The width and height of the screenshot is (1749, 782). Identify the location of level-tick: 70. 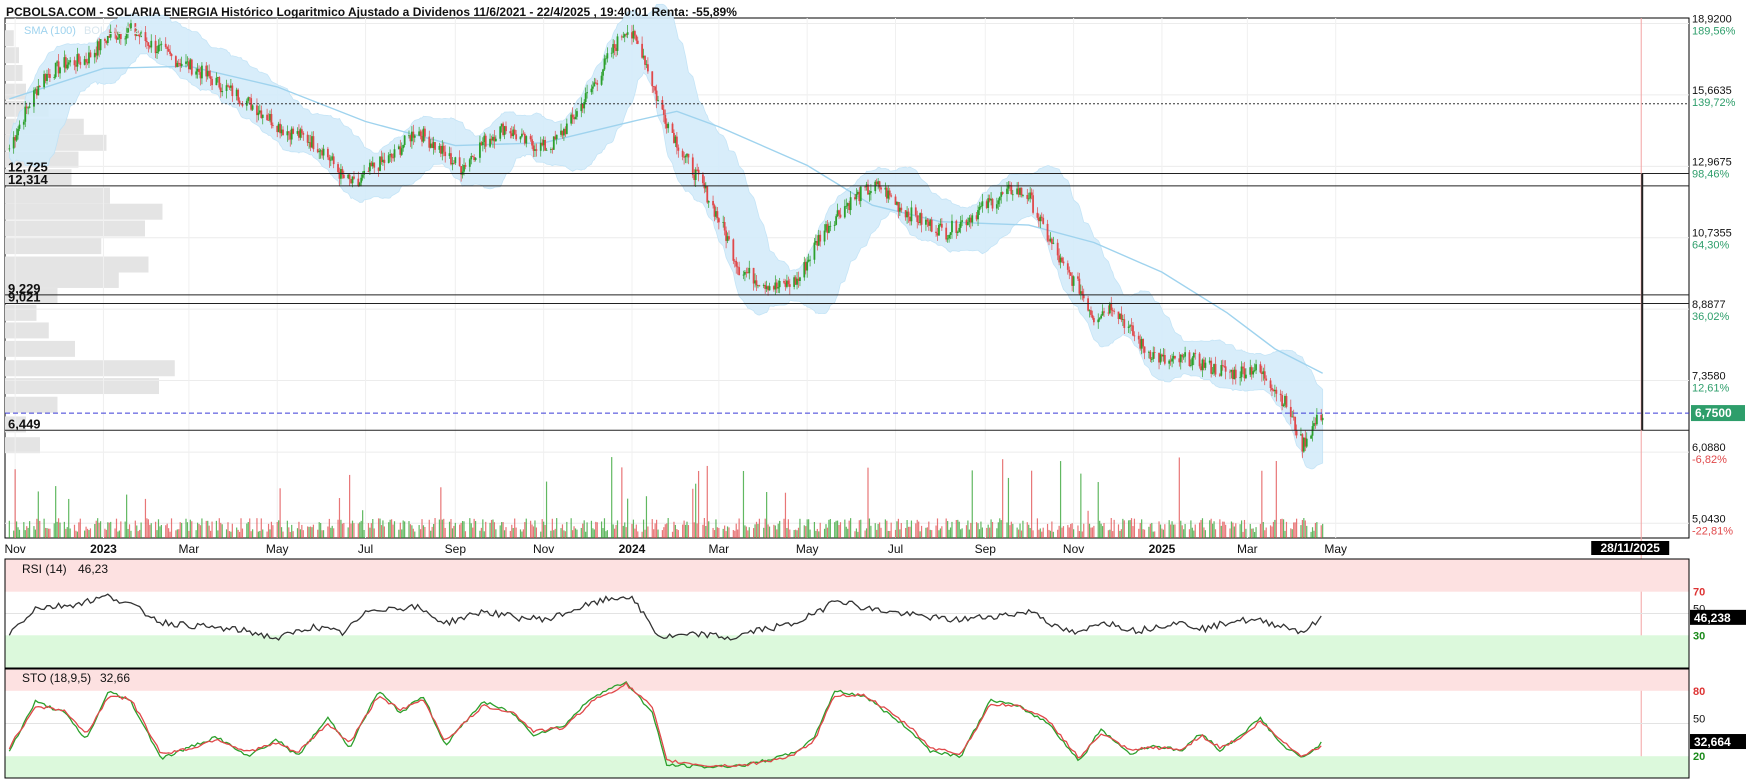
(1699, 593).